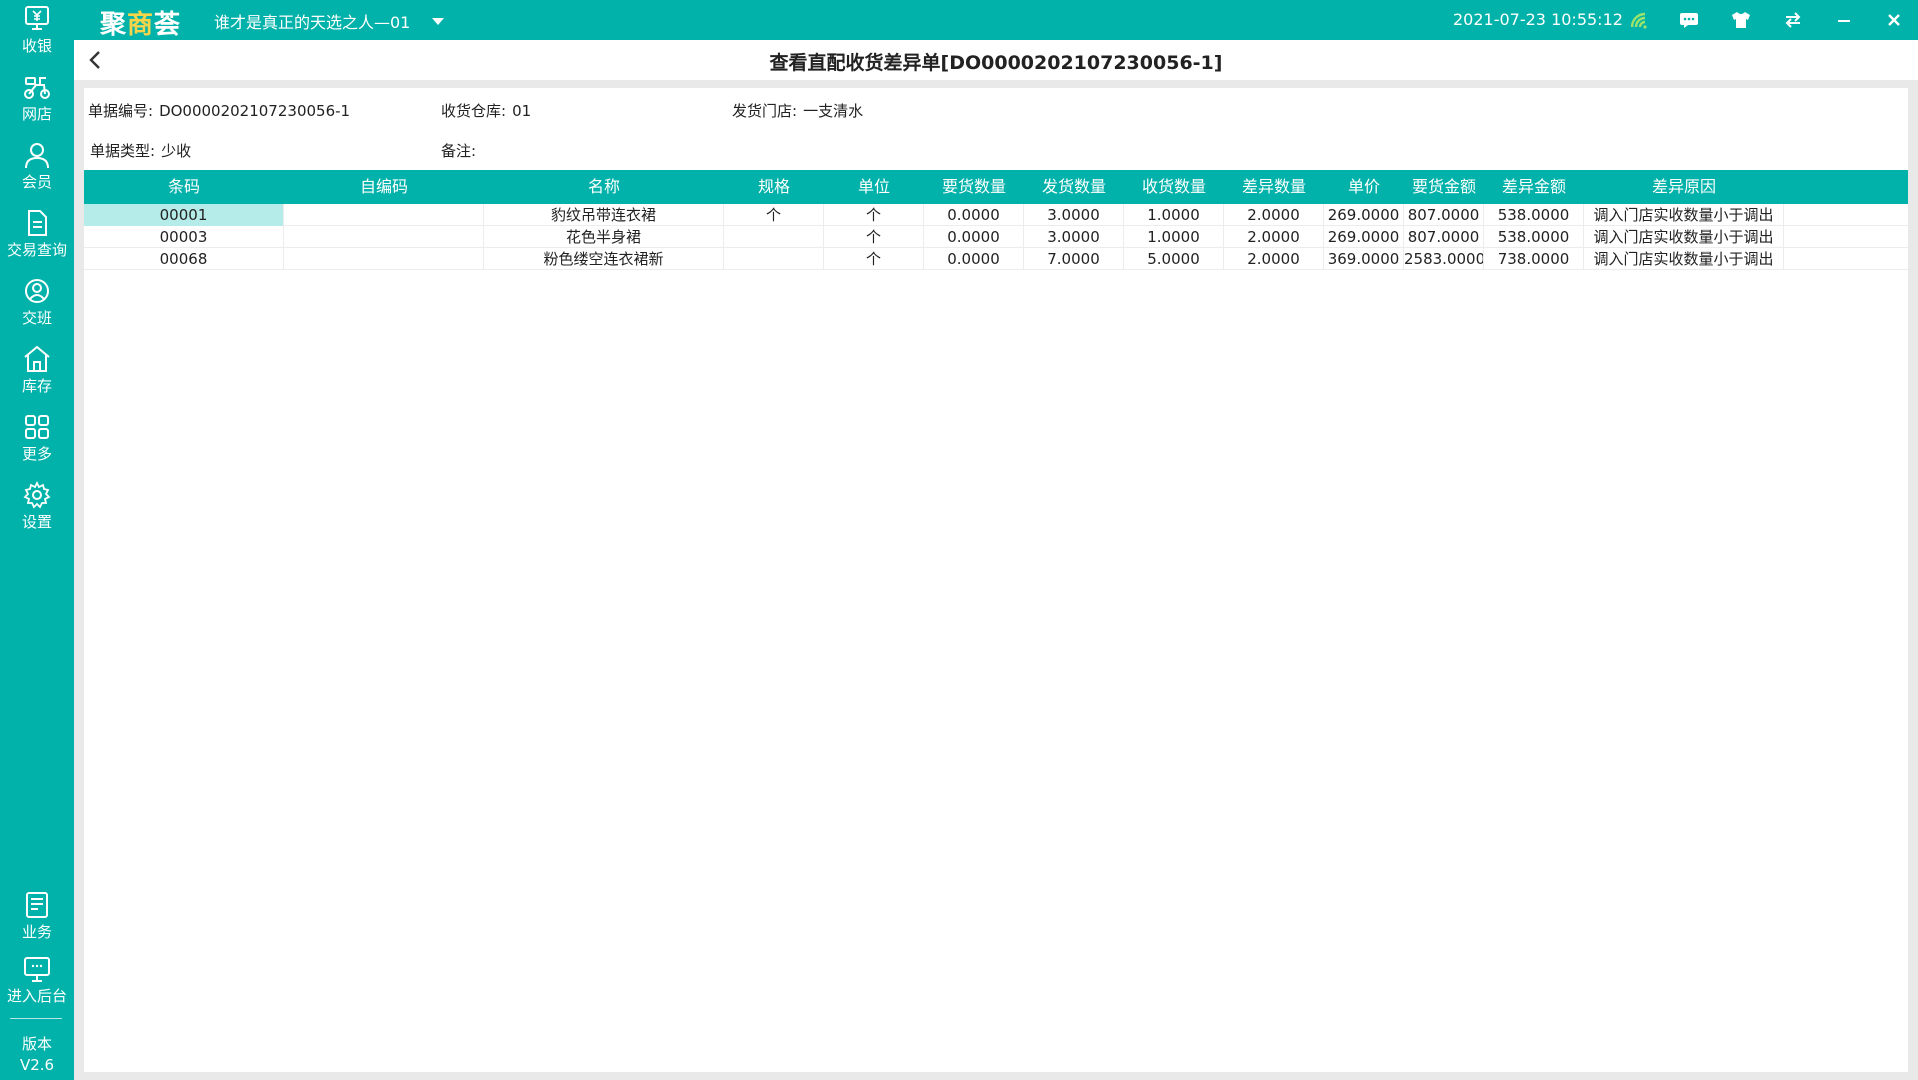  What do you see at coordinates (37, 1065) in the screenshot?
I see `version-number: V2.6` at bounding box center [37, 1065].